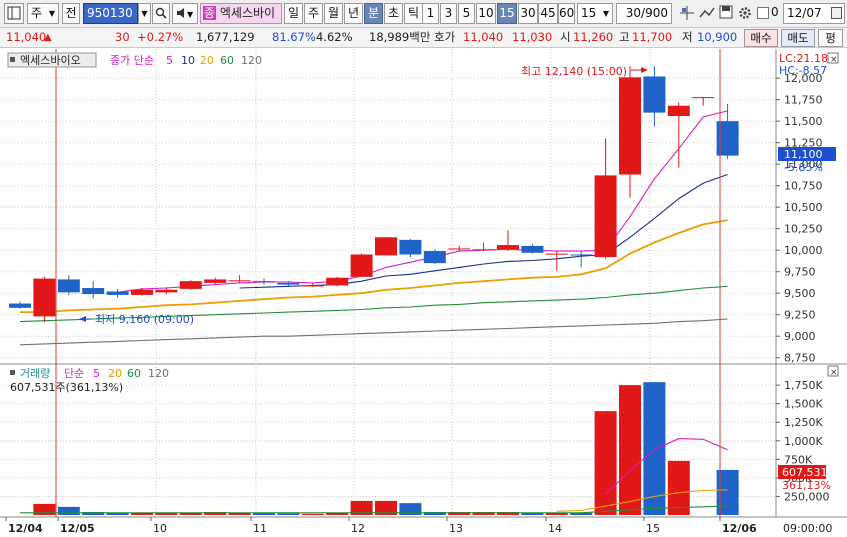 The height and width of the screenshot is (537, 847). What do you see at coordinates (800, 336) in the screenshot?
I see `price-tick-label: 9,000` at bounding box center [800, 336].